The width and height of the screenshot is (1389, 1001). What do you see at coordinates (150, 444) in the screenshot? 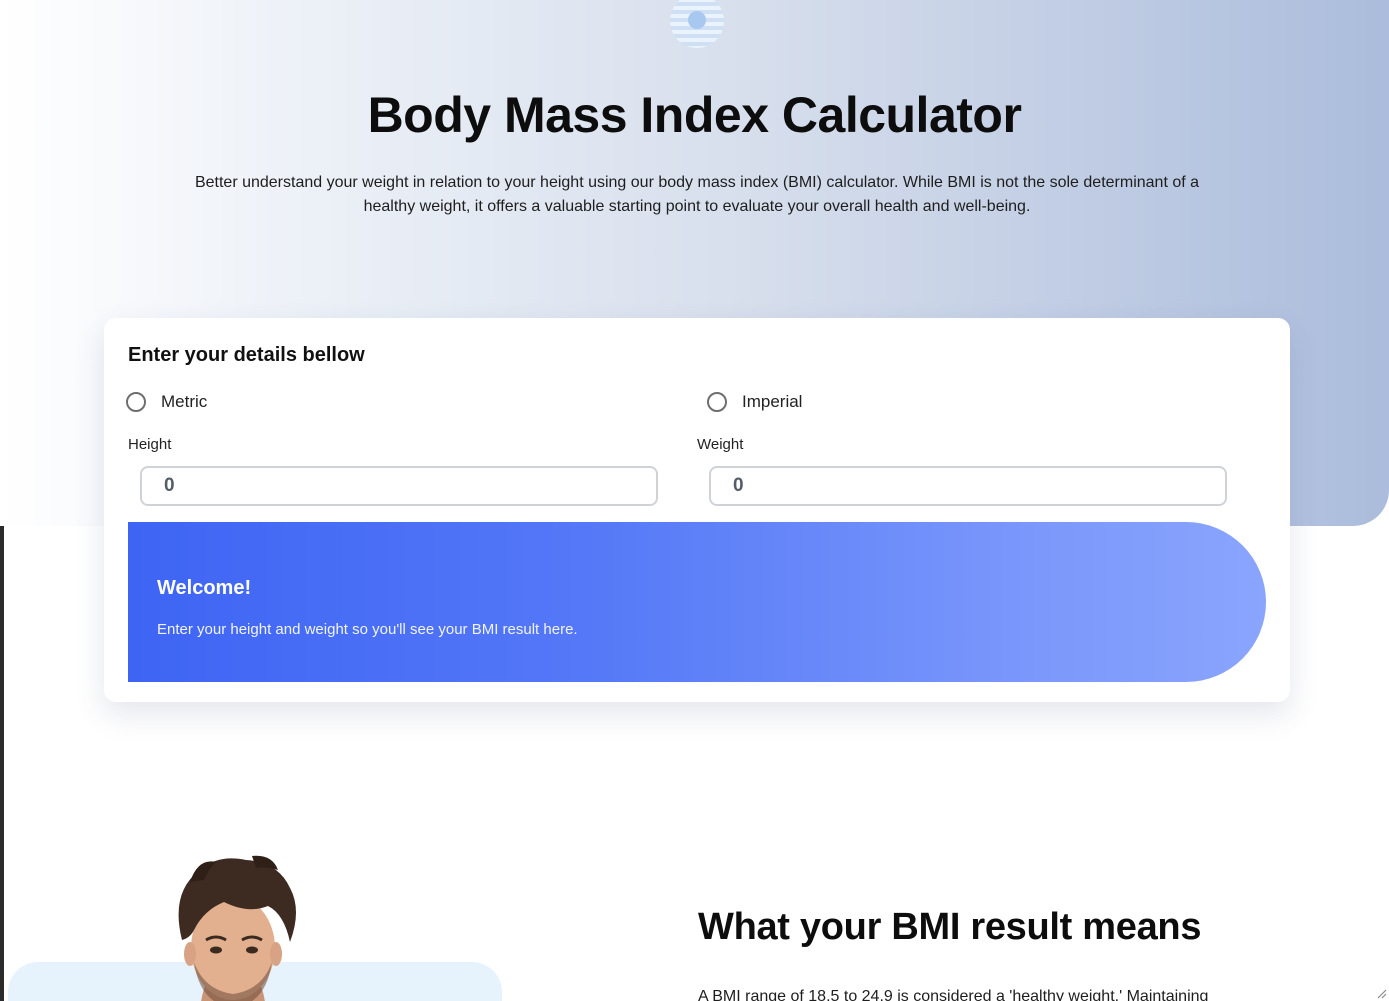
I see `height-label: Height` at bounding box center [150, 444].